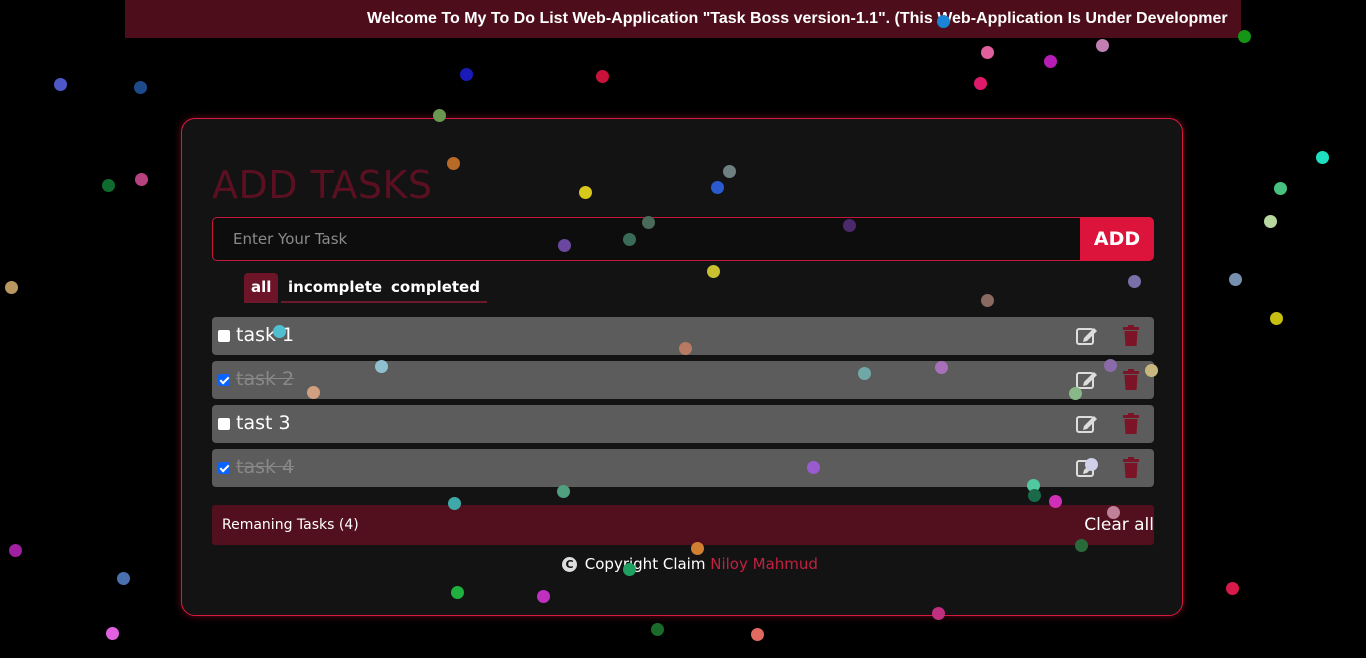  I want to click on filter-incomplete: incomplete, so click(335, 288).